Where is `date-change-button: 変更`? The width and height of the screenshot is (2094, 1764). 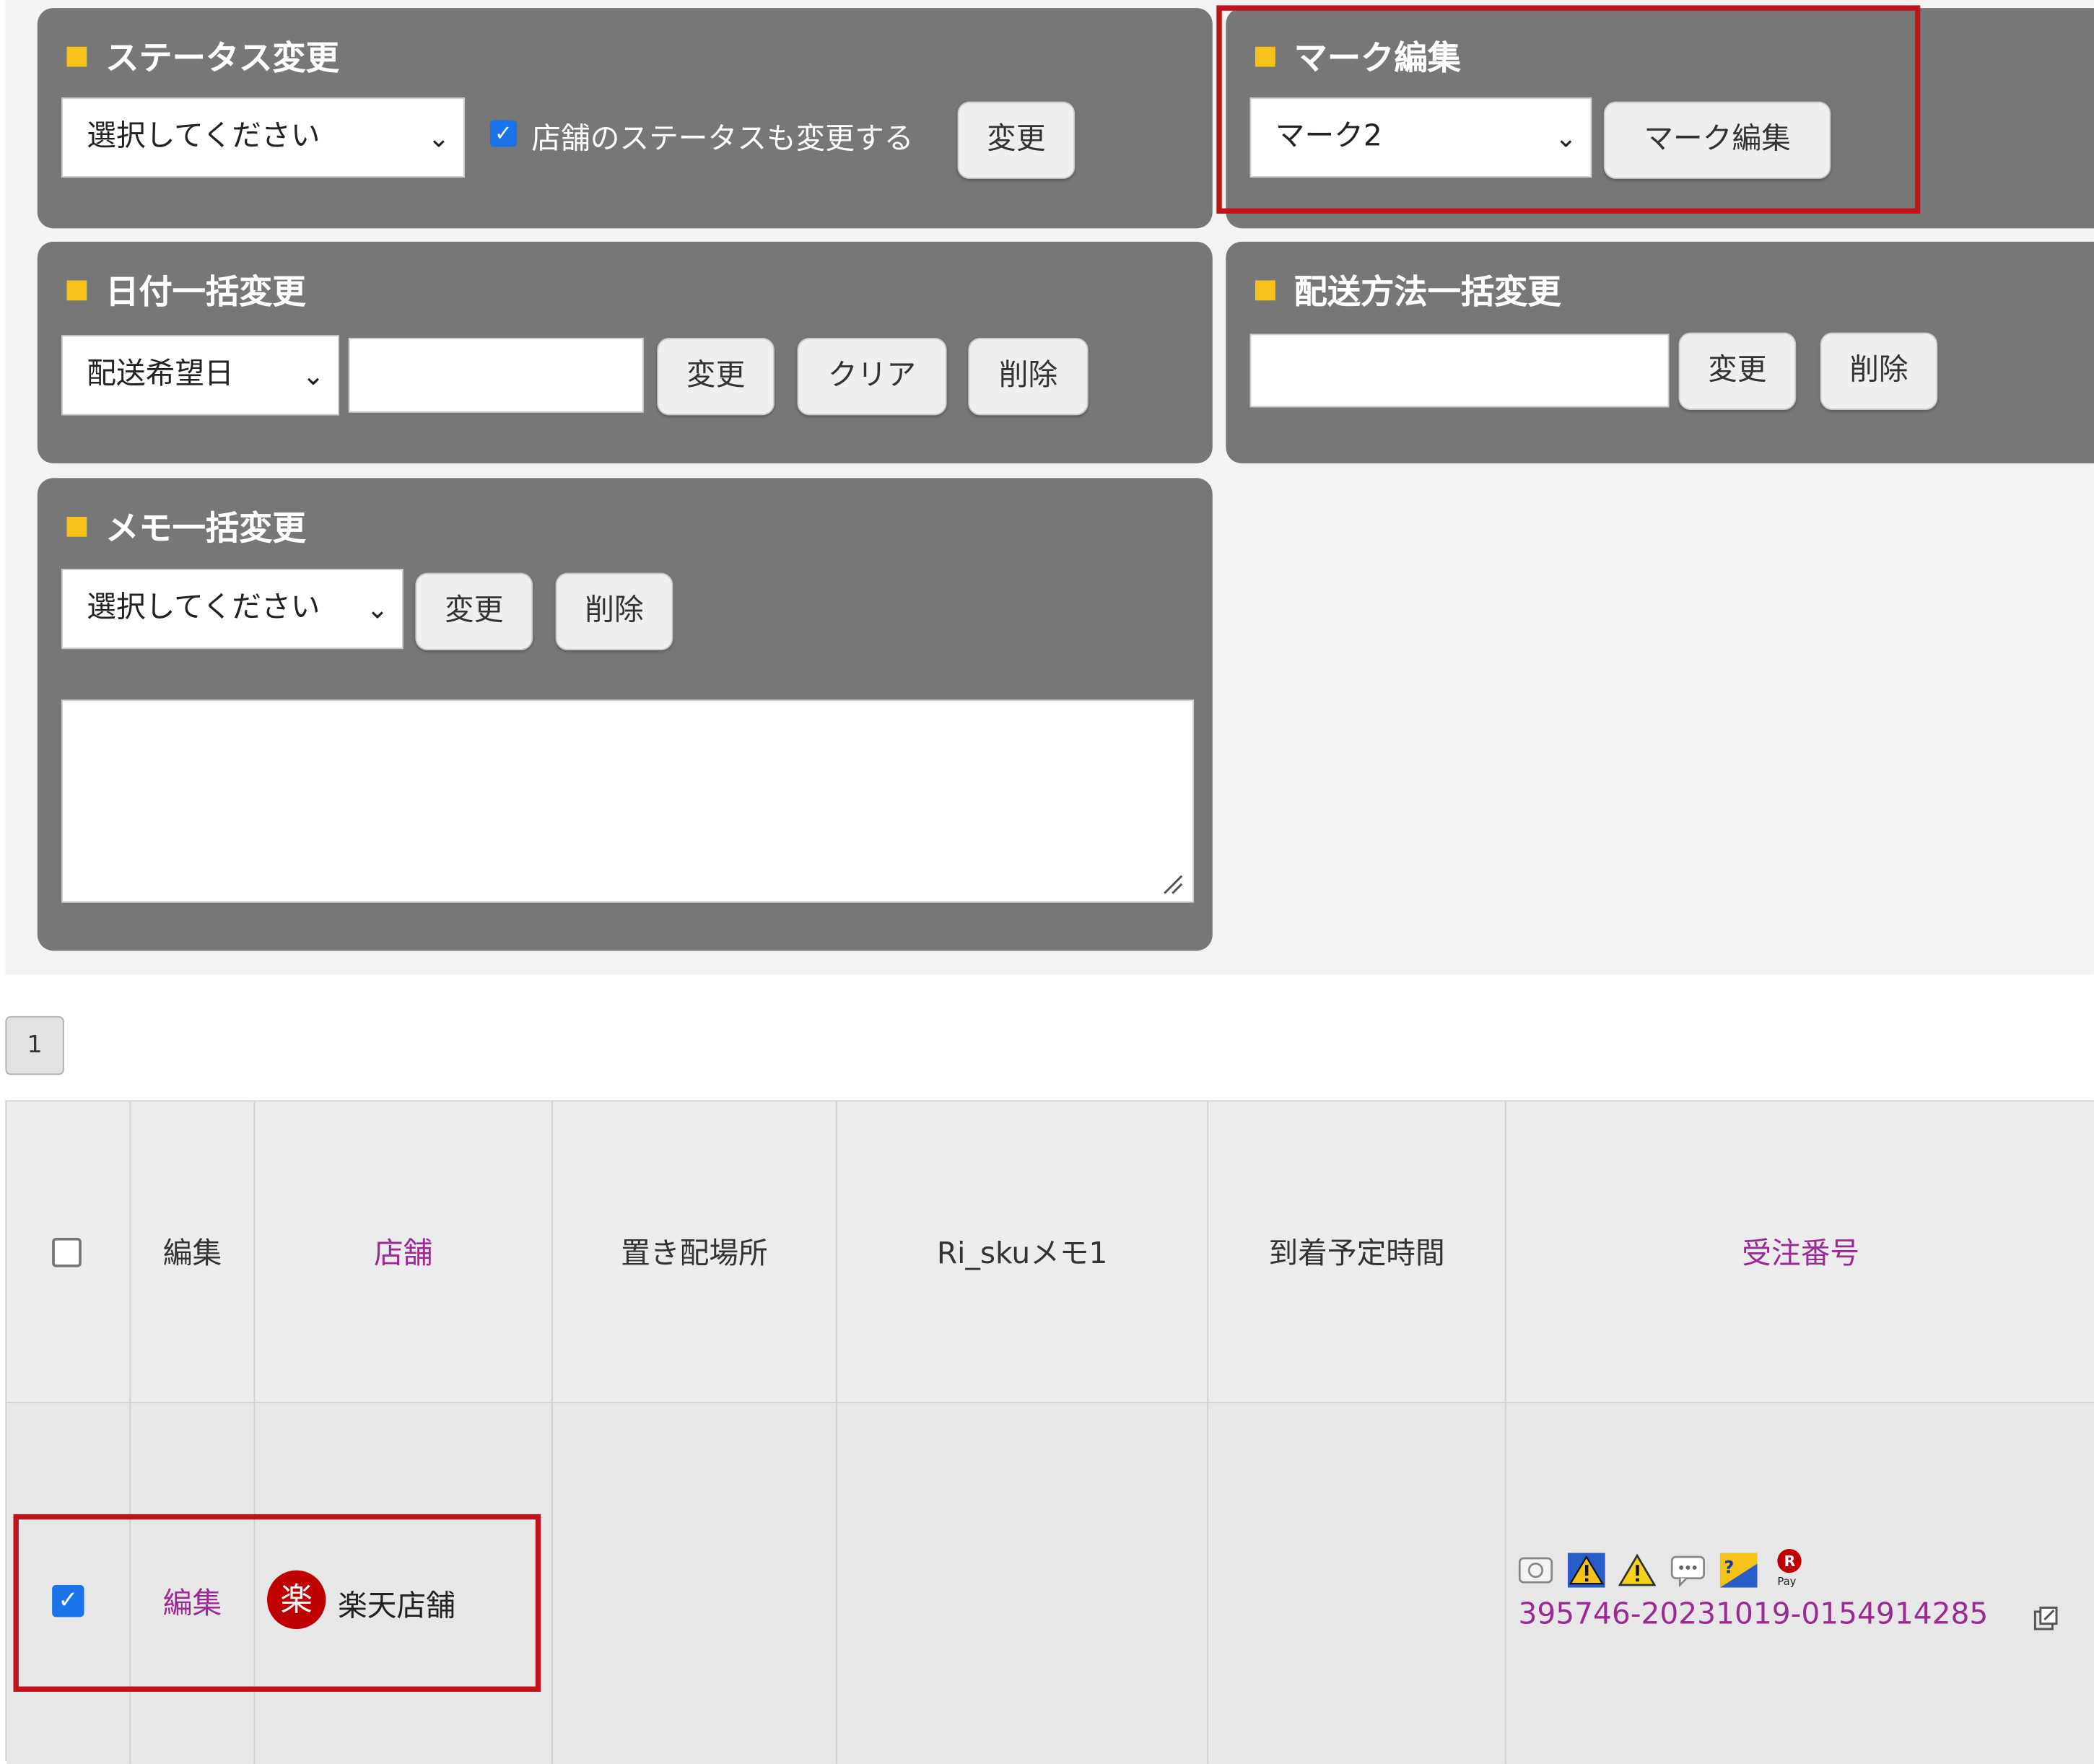
date-change-button: 変更 is located at coordinates (716, 377).